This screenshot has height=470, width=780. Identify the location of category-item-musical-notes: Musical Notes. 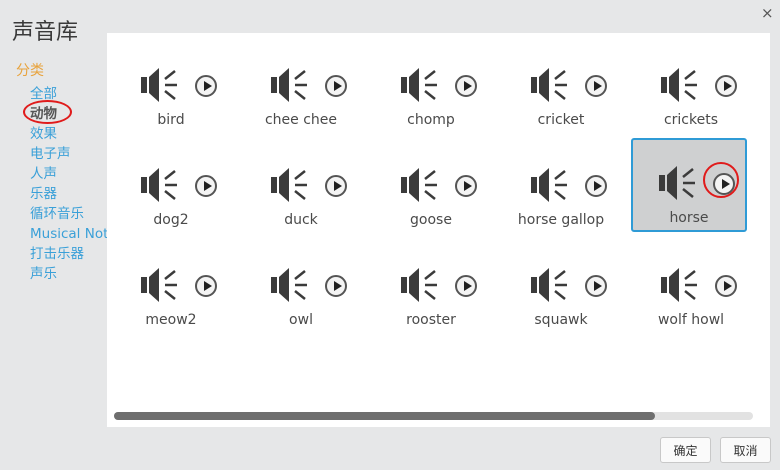
(69, 234).